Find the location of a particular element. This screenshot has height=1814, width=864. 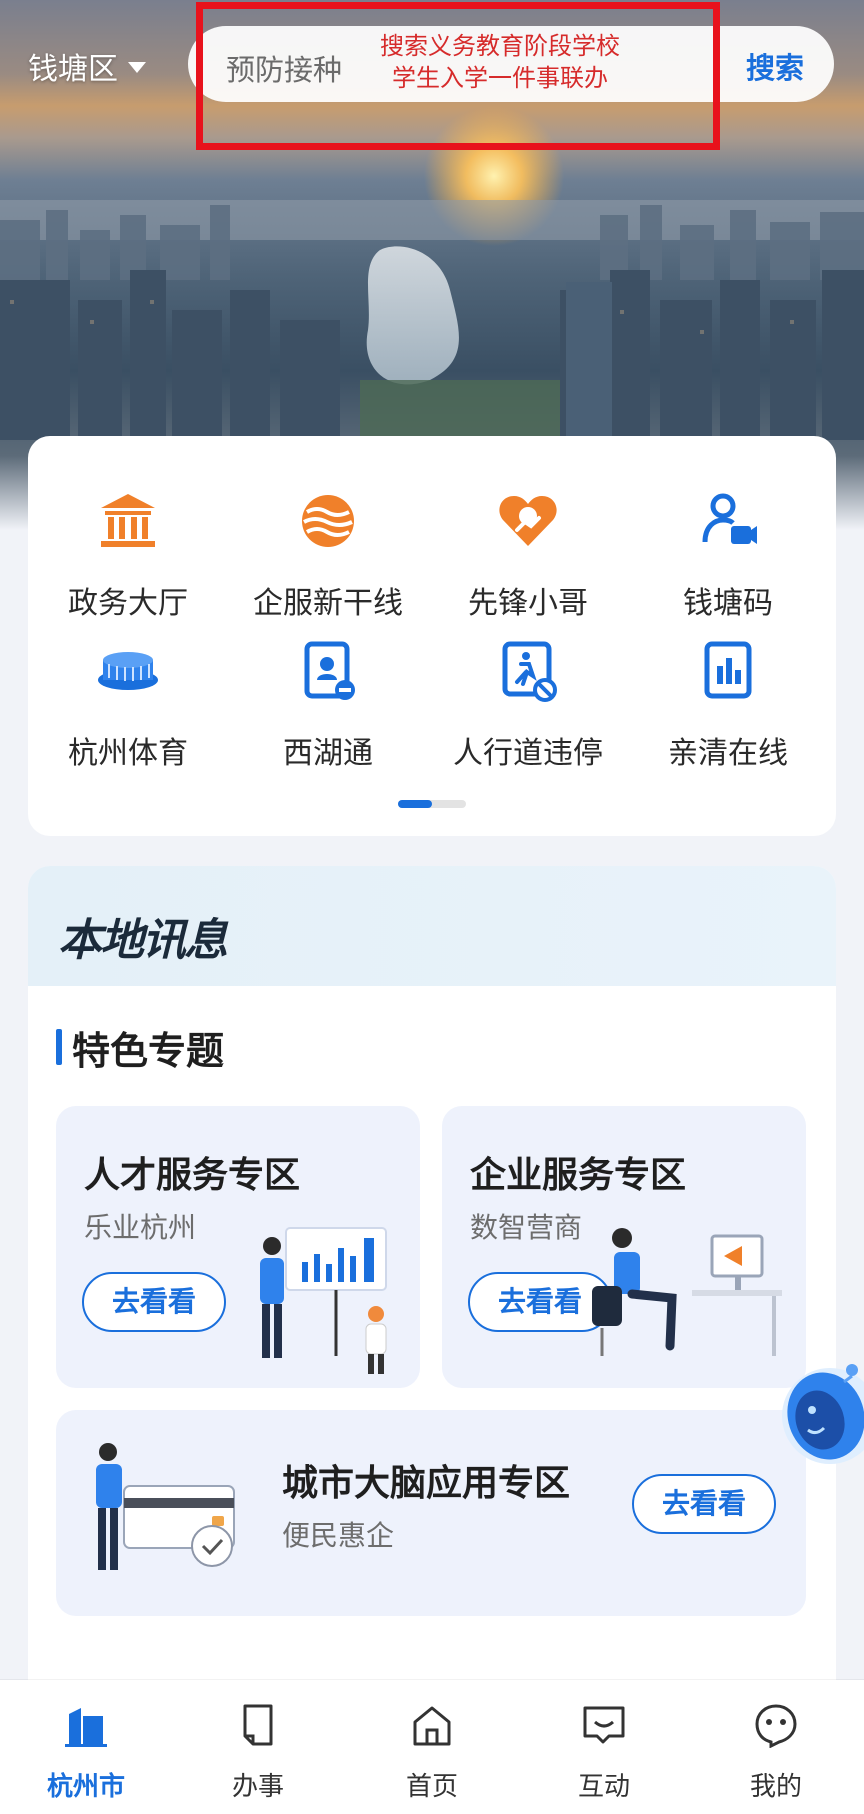

tile-title: 企业服务专区 is located at coordinates (578, 1175).